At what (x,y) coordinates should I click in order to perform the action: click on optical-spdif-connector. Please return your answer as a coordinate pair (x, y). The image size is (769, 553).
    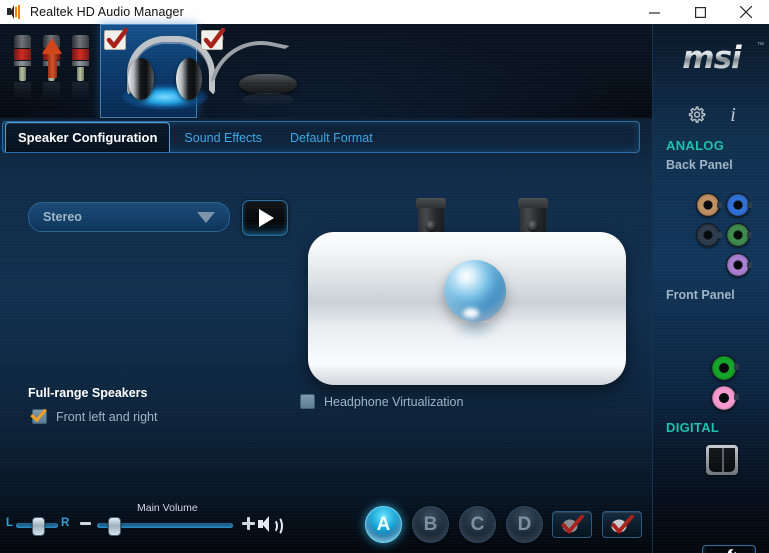
    Looking at the image, I should click on (722, 460).